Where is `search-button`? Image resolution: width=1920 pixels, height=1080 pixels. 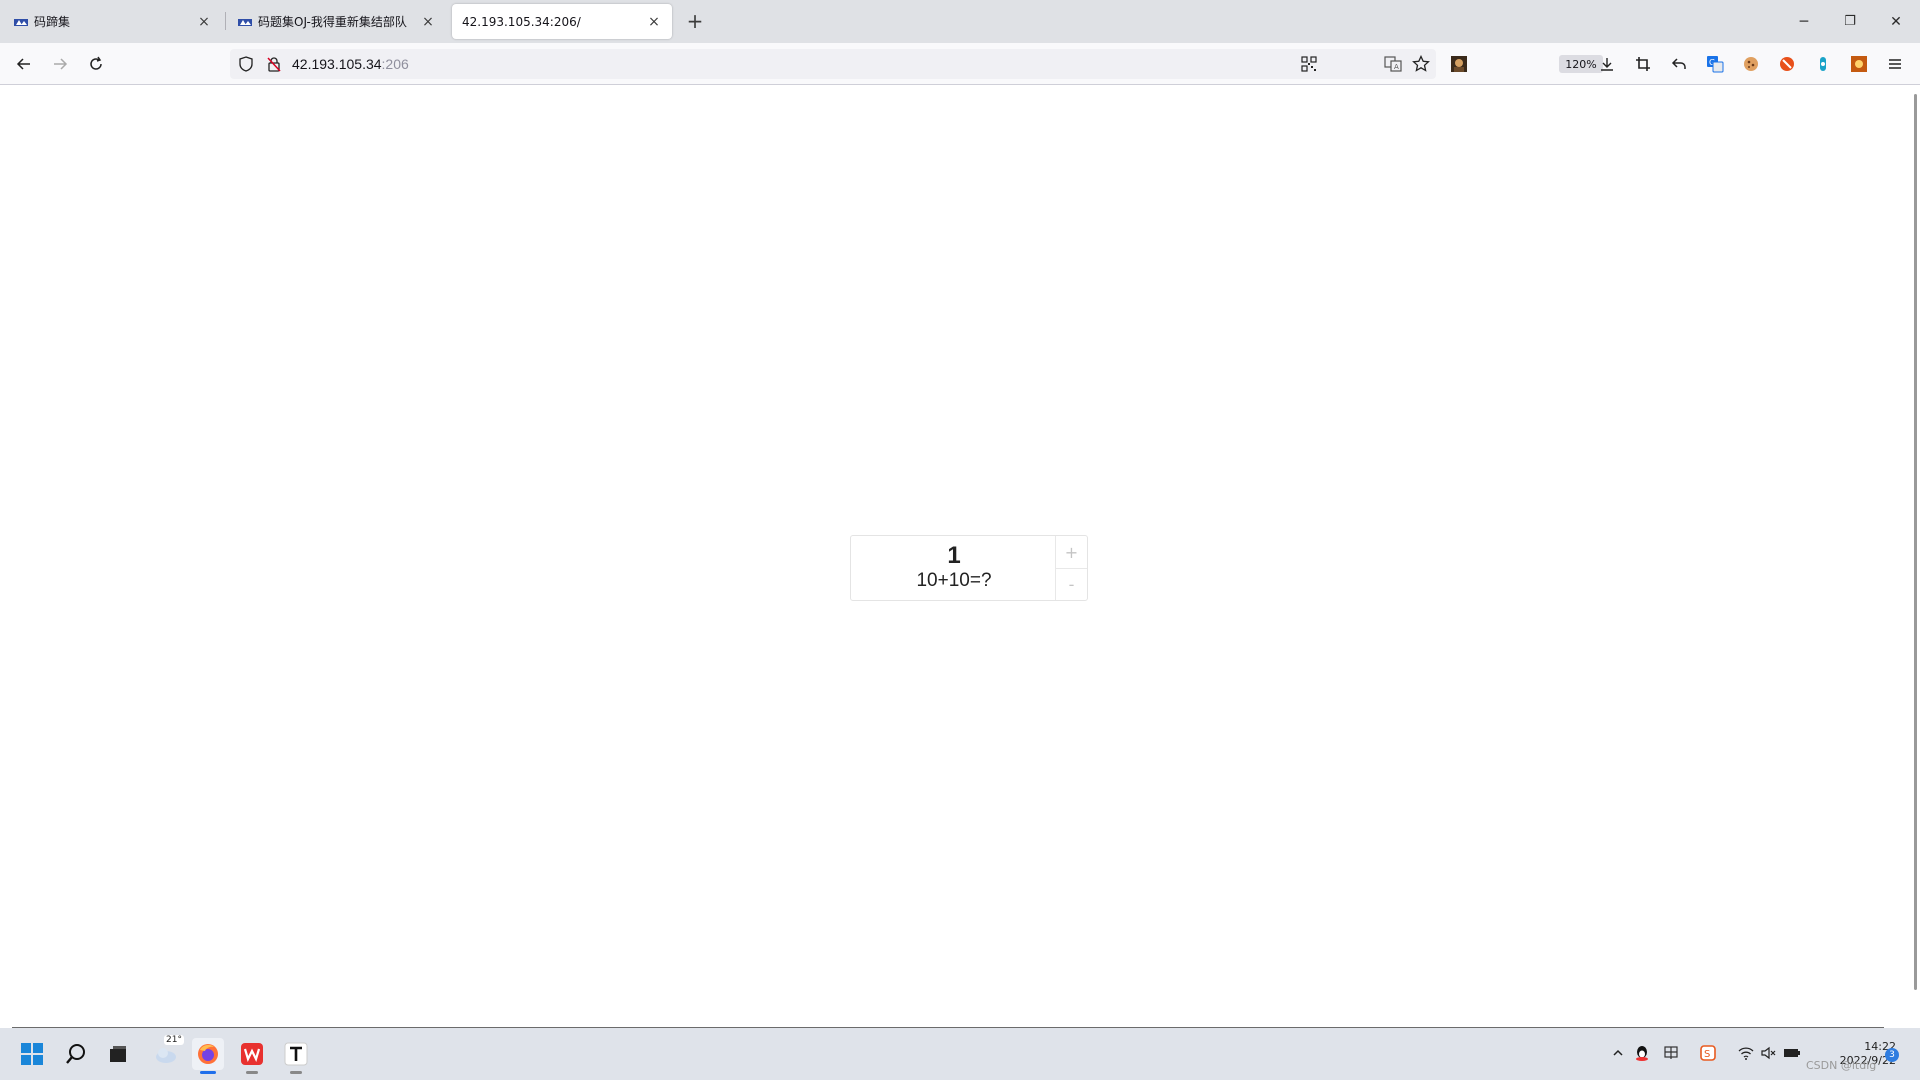 search-button is located at coordinates (76, 1054).